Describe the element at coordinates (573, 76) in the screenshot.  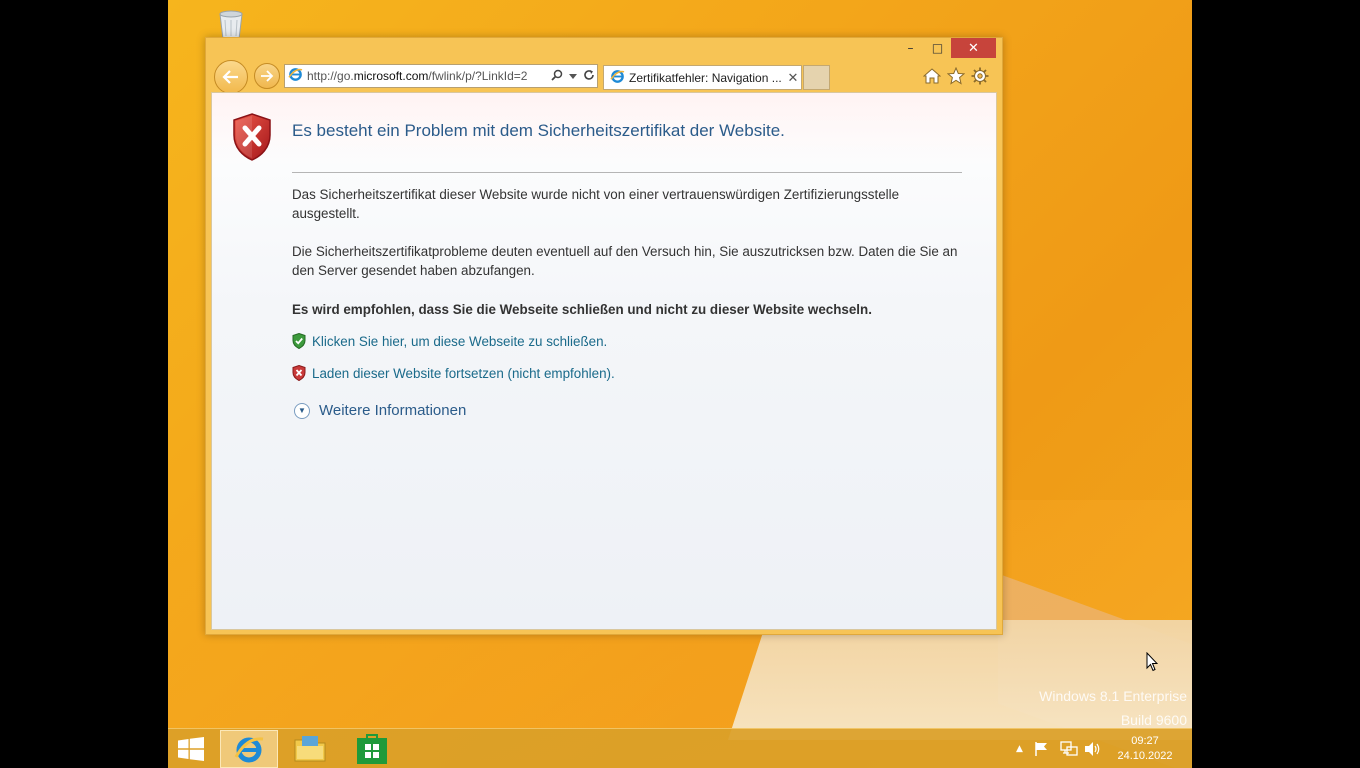
I see `dropdown-arrow-icon` at that location.